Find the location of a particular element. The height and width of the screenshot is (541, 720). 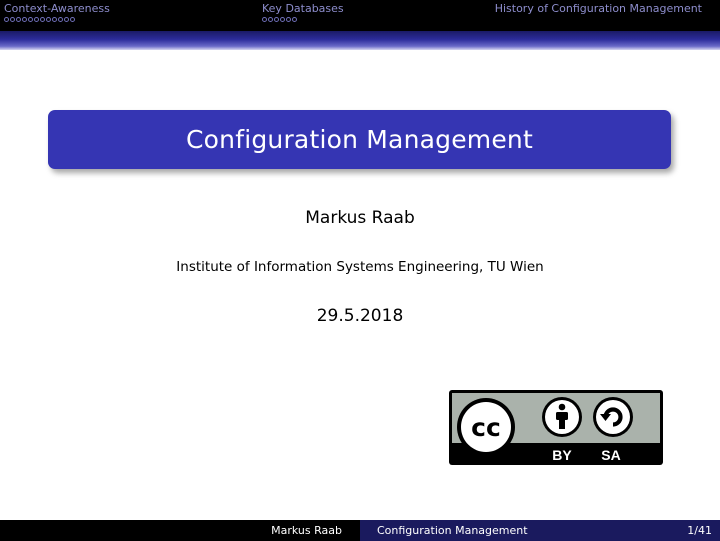

author-name: Markus Raab is located at coordinates (360, 218).